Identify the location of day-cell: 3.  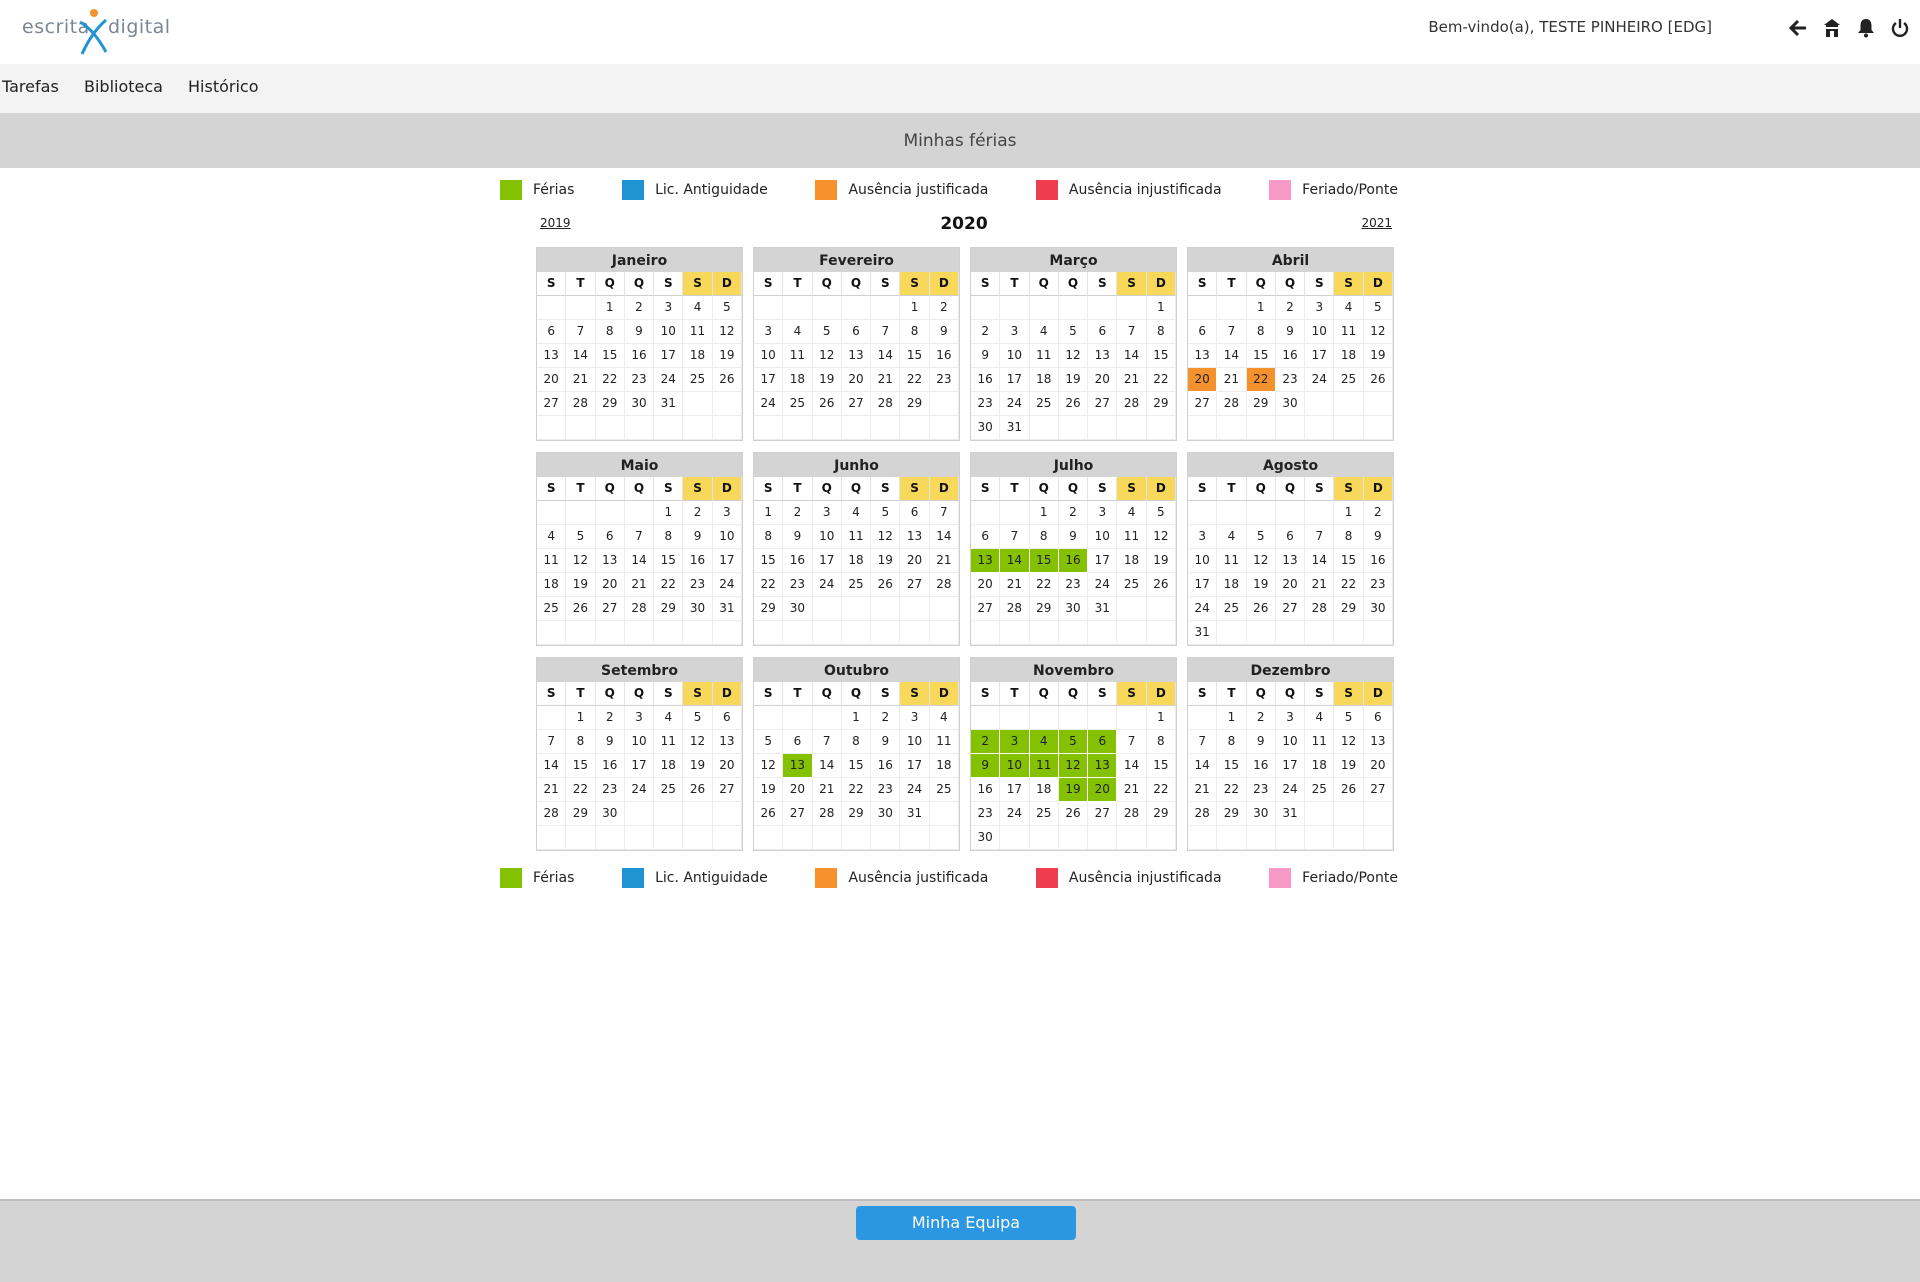
(669, 308).